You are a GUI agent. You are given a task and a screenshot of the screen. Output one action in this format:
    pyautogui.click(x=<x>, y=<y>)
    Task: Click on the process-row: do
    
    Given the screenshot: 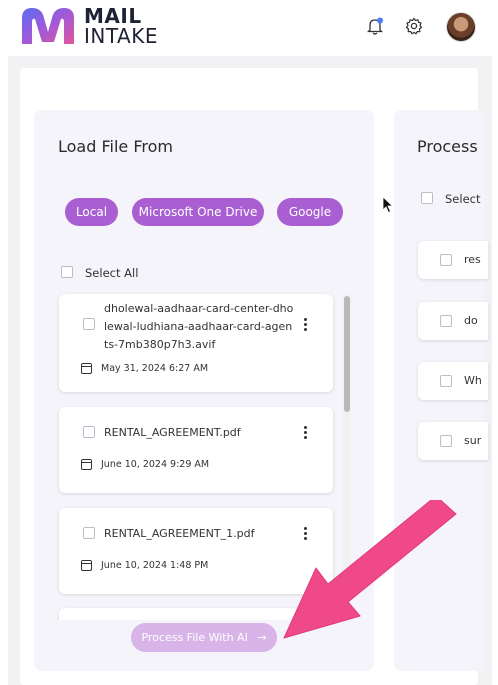 What is the action you would take?
    pyautogui.click(x=453, y=321)
    